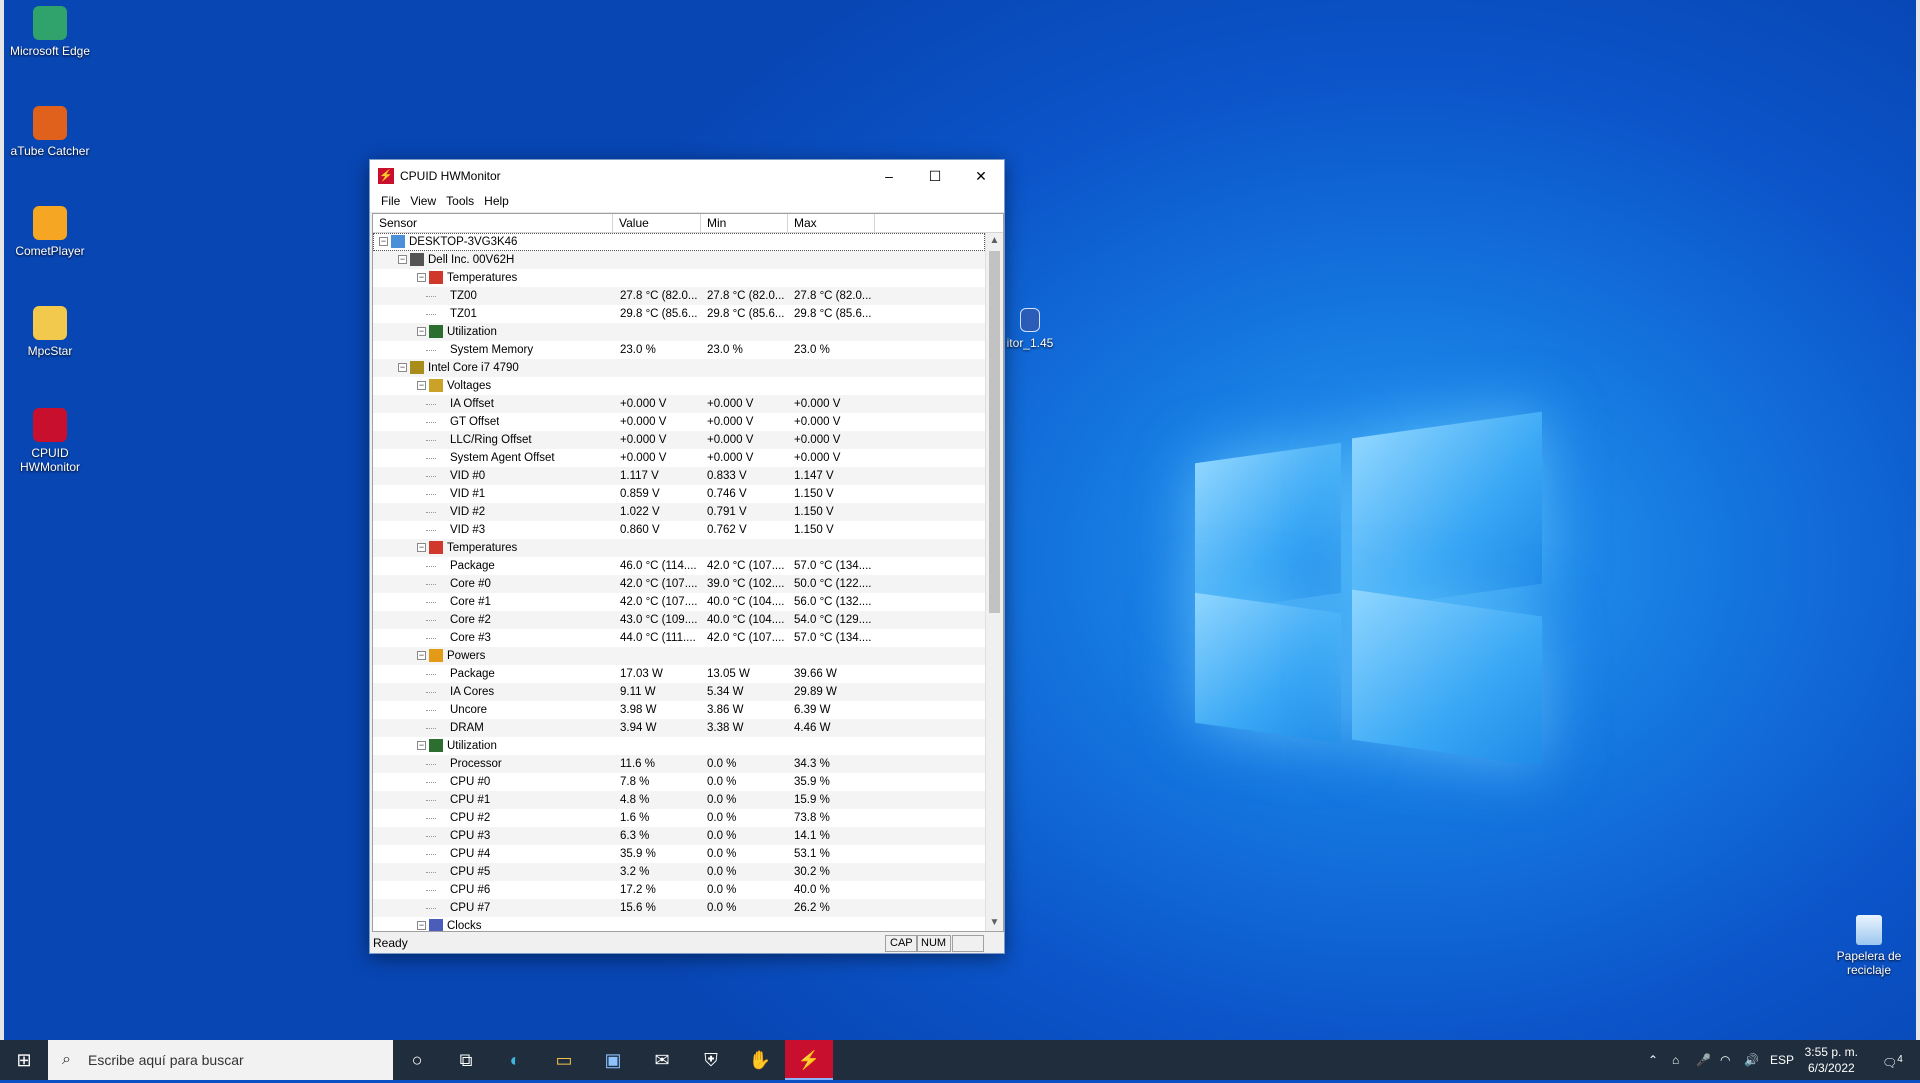 Image resolution: width=1920 pixels, height=1083 pixels. What do you see at coordinates (640, 530) in the screenshot?
I see `sensor-value: 0.860 V` at bounding box center [640, 530].